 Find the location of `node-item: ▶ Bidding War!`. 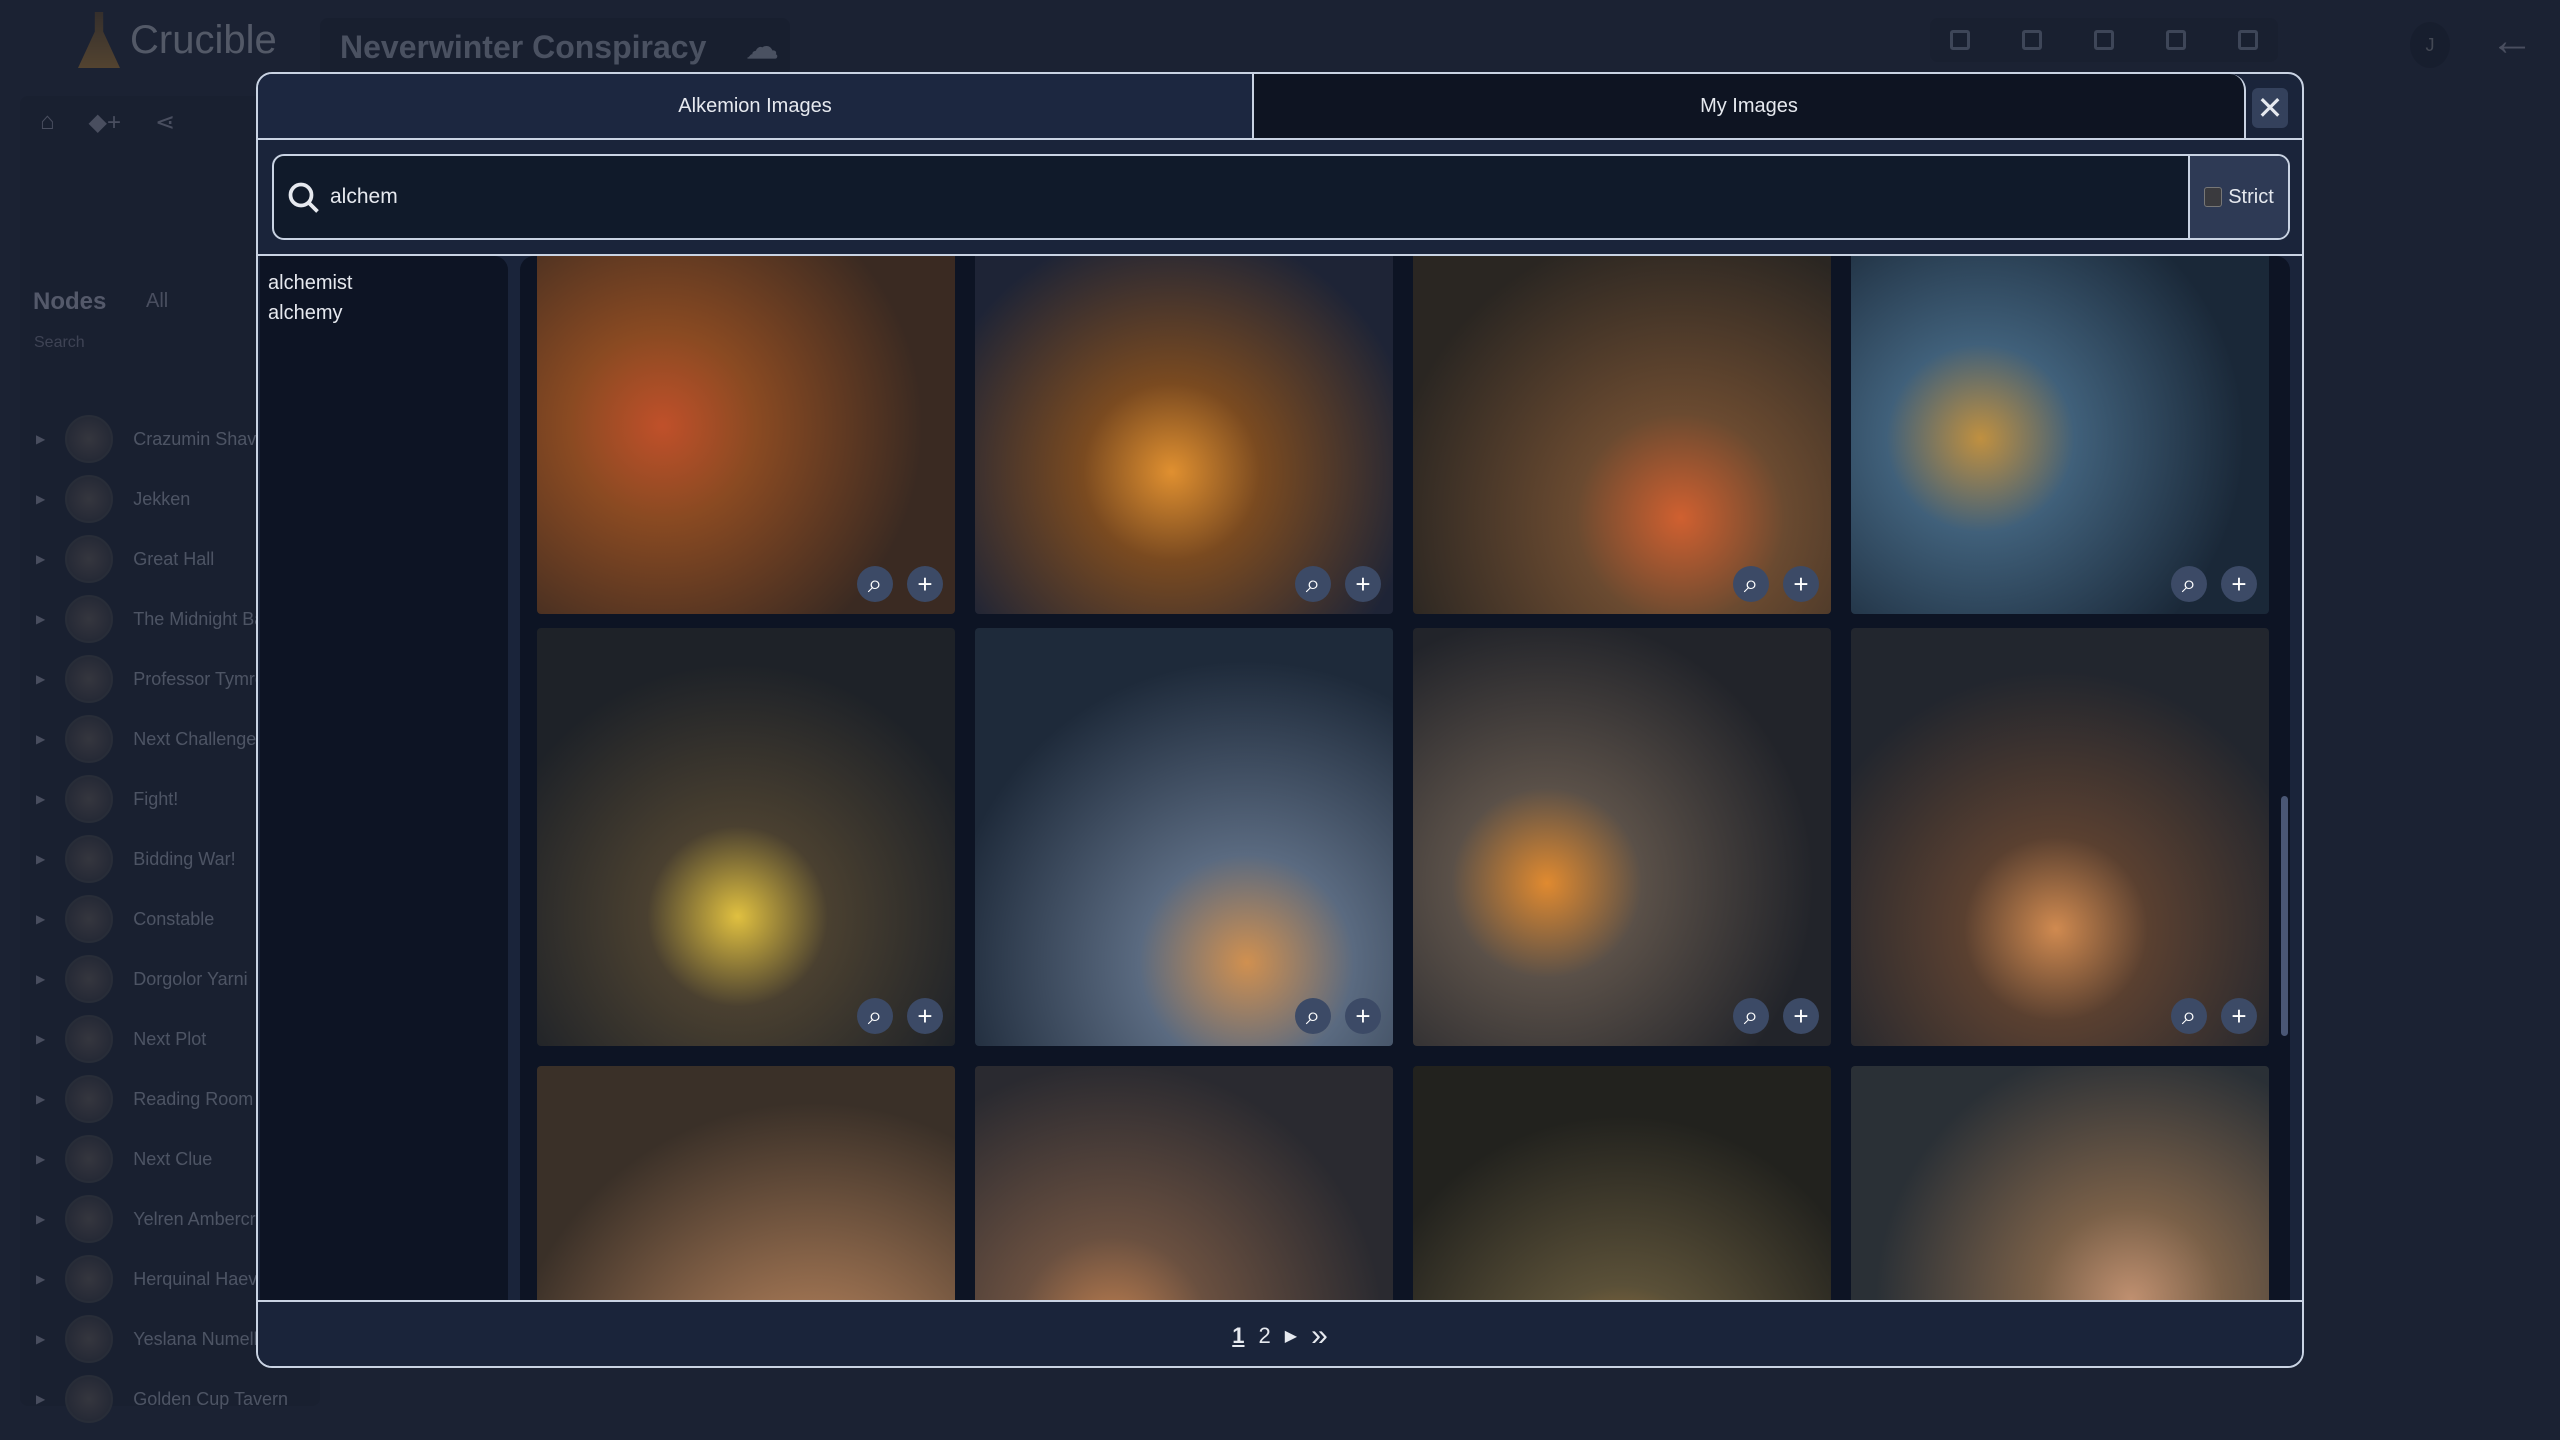

node-item: ▶ Bidding War! is located at coordinates (136, 859).